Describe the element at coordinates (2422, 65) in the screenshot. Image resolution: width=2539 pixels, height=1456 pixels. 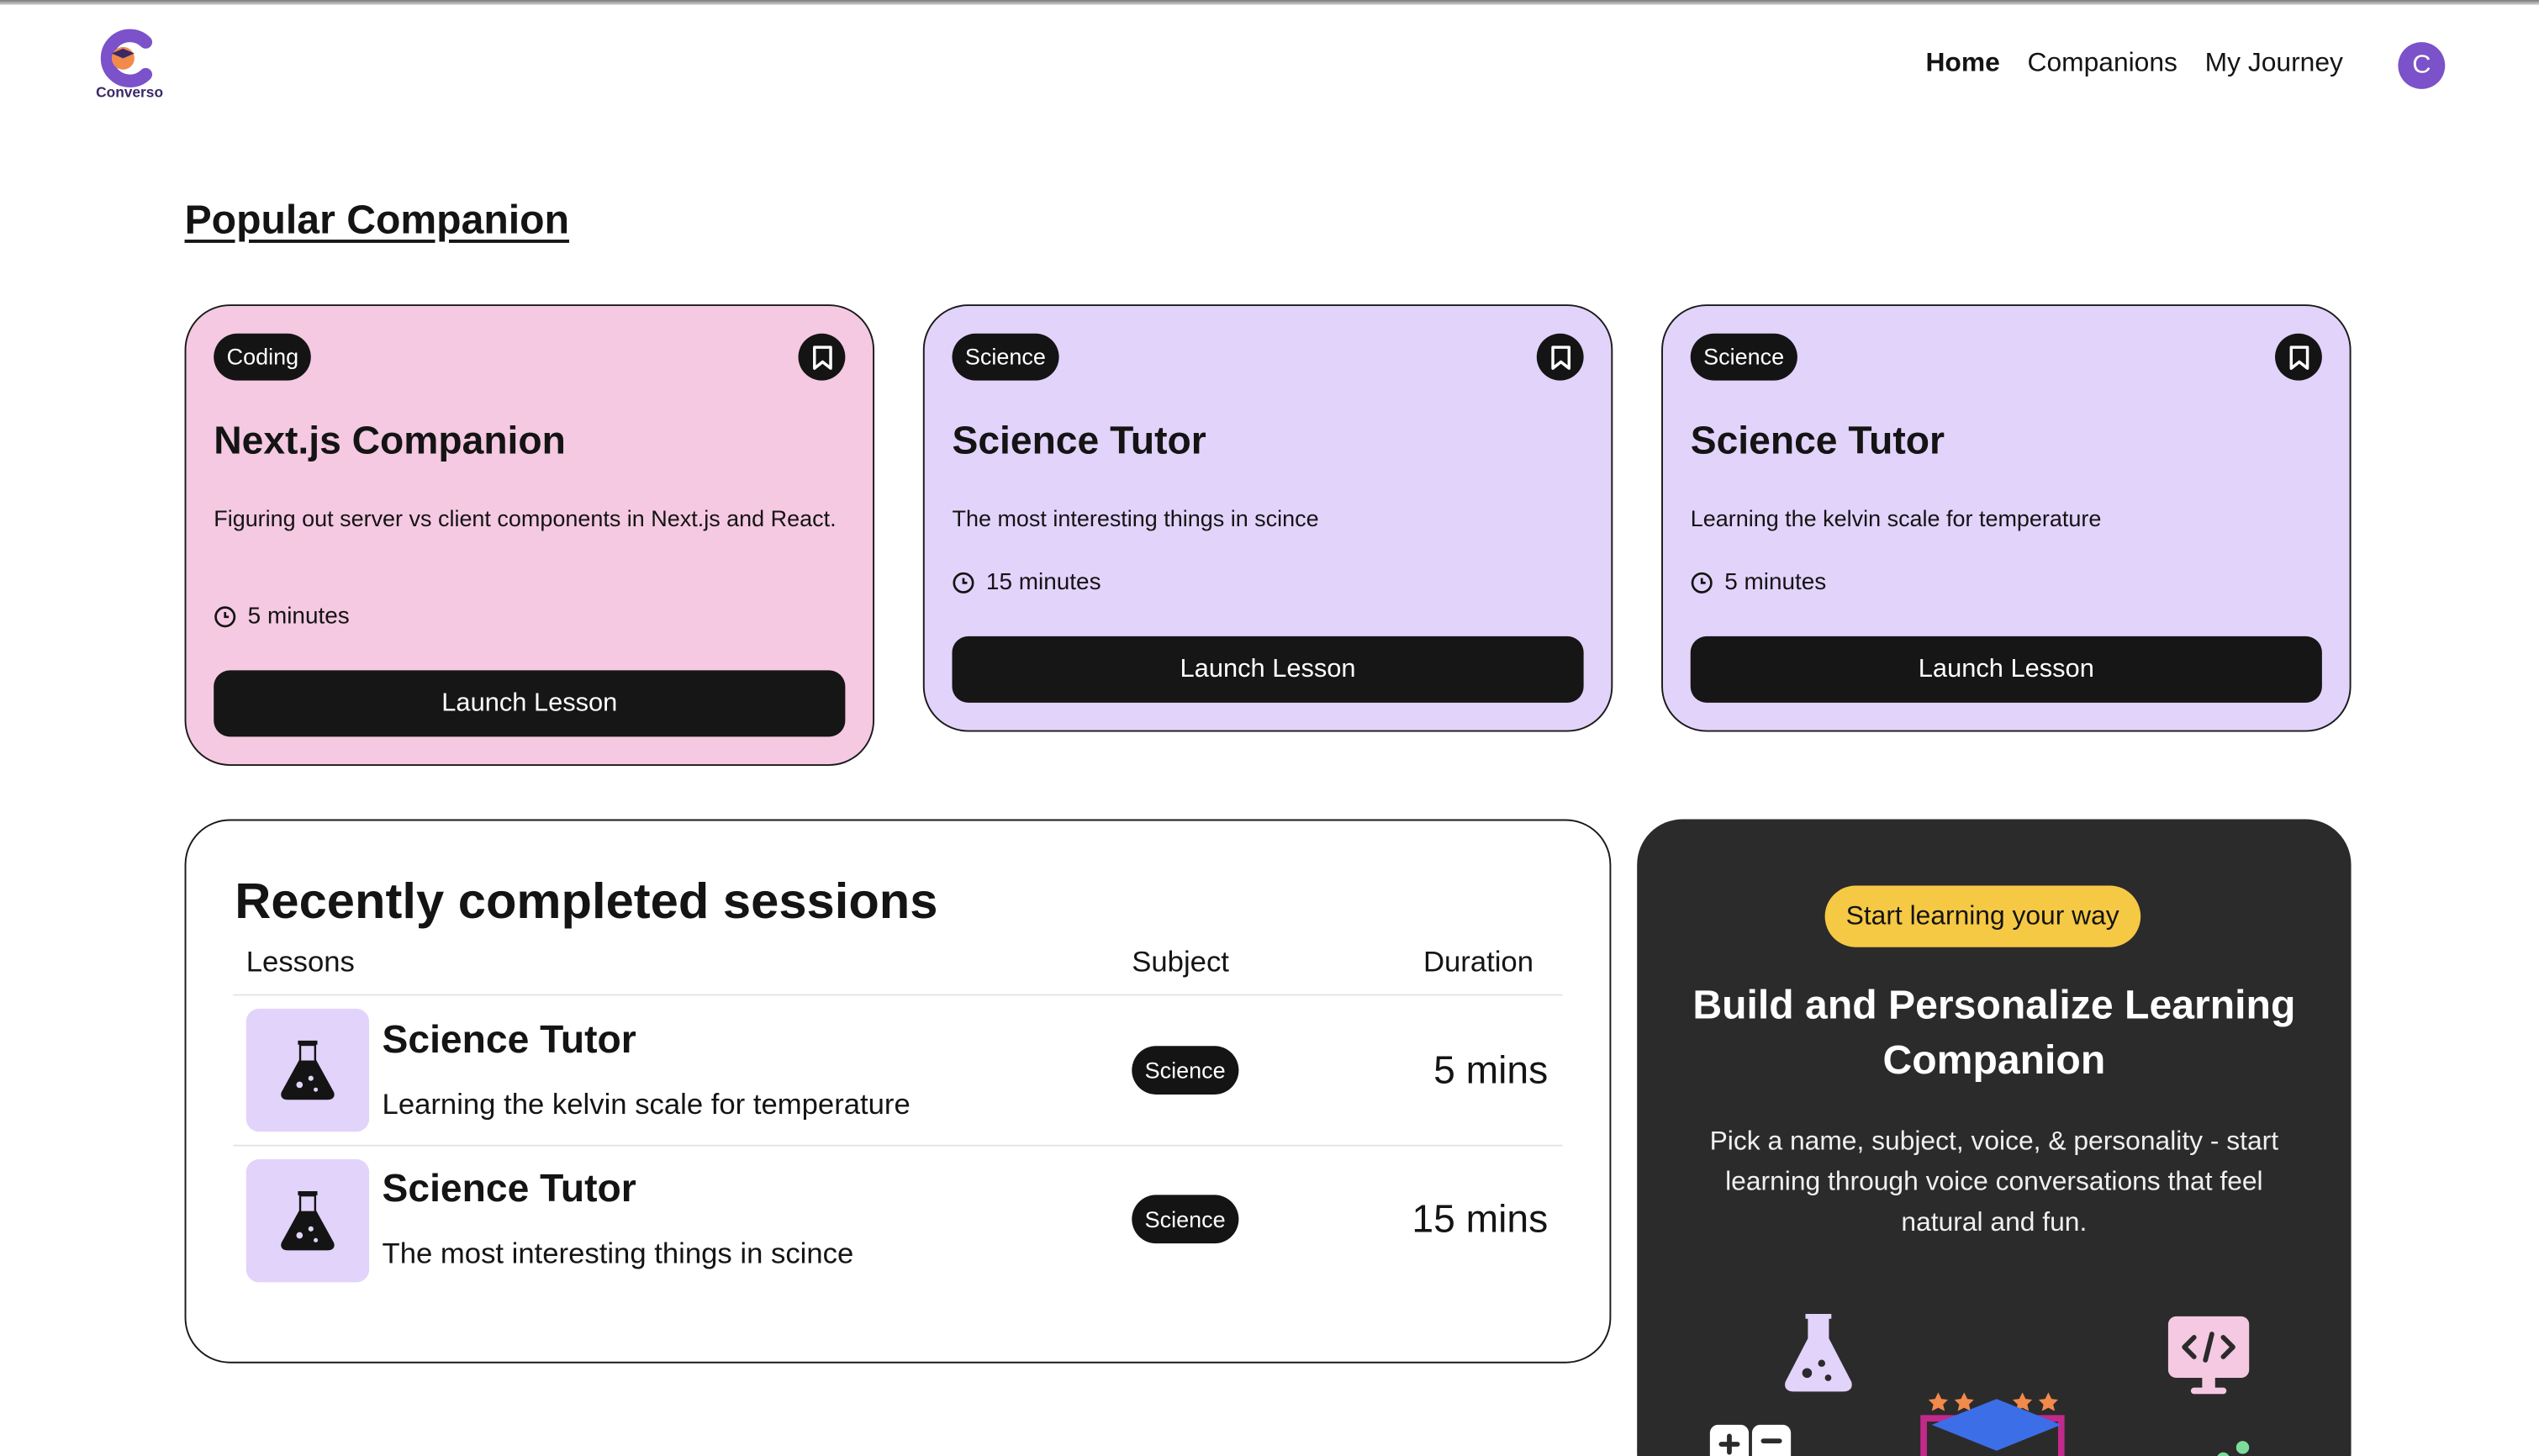
I see `user-avatar: C` at that location.